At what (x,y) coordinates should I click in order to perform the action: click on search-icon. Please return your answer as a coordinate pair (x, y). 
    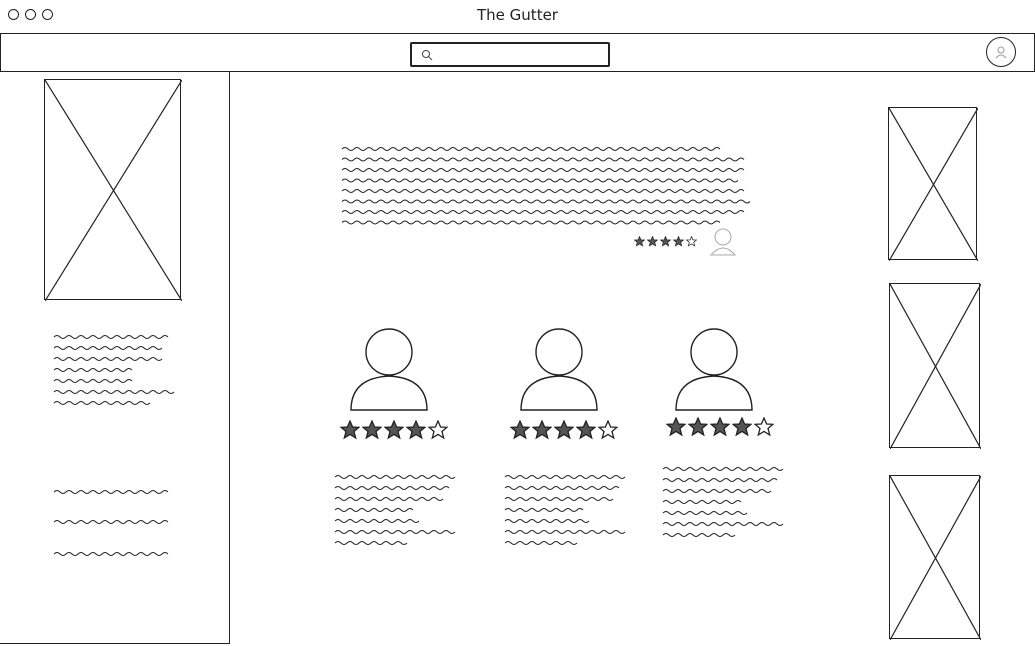
    Looking at the image, I should click on (427, 55).